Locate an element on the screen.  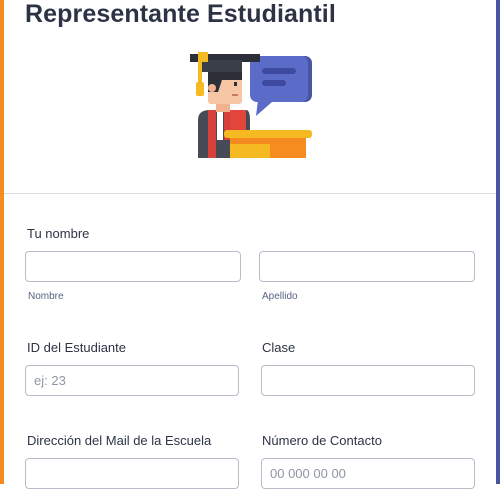
last-name-sublabel: Apellido is located at coordinates (280, 296).